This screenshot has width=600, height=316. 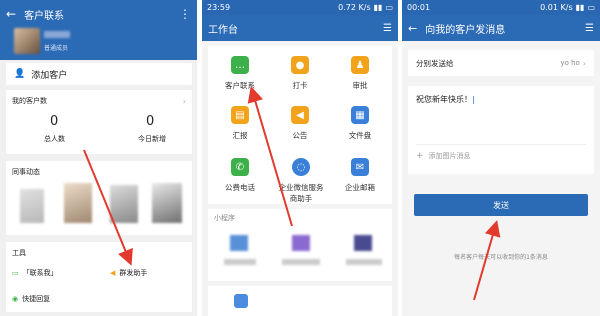 What do you see at coordinates (301, 181) in the screenshot?
I see `app-service-assistant: ◌ 企业微信服务 商助手` at bounding box center [301, 181].